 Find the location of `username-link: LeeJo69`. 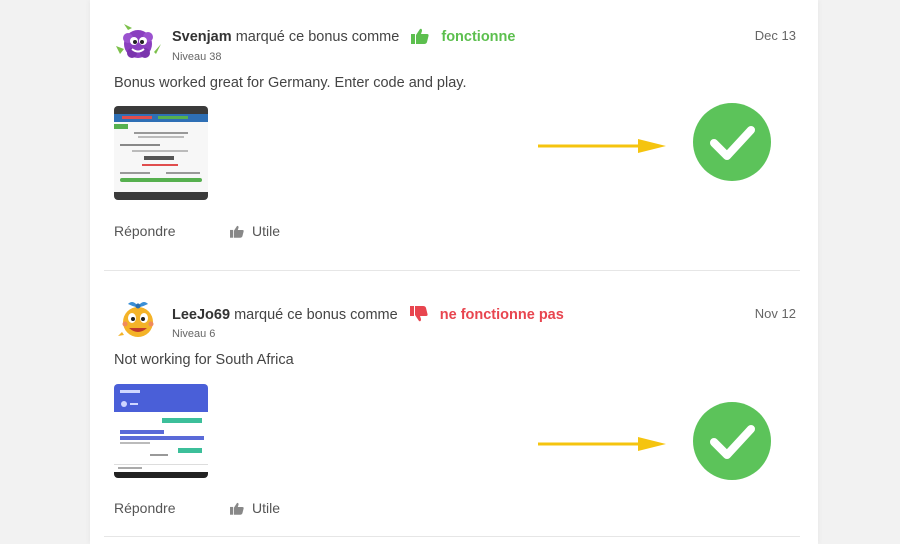

username-link: LeeJo69 is located at coordinates (201, 315).